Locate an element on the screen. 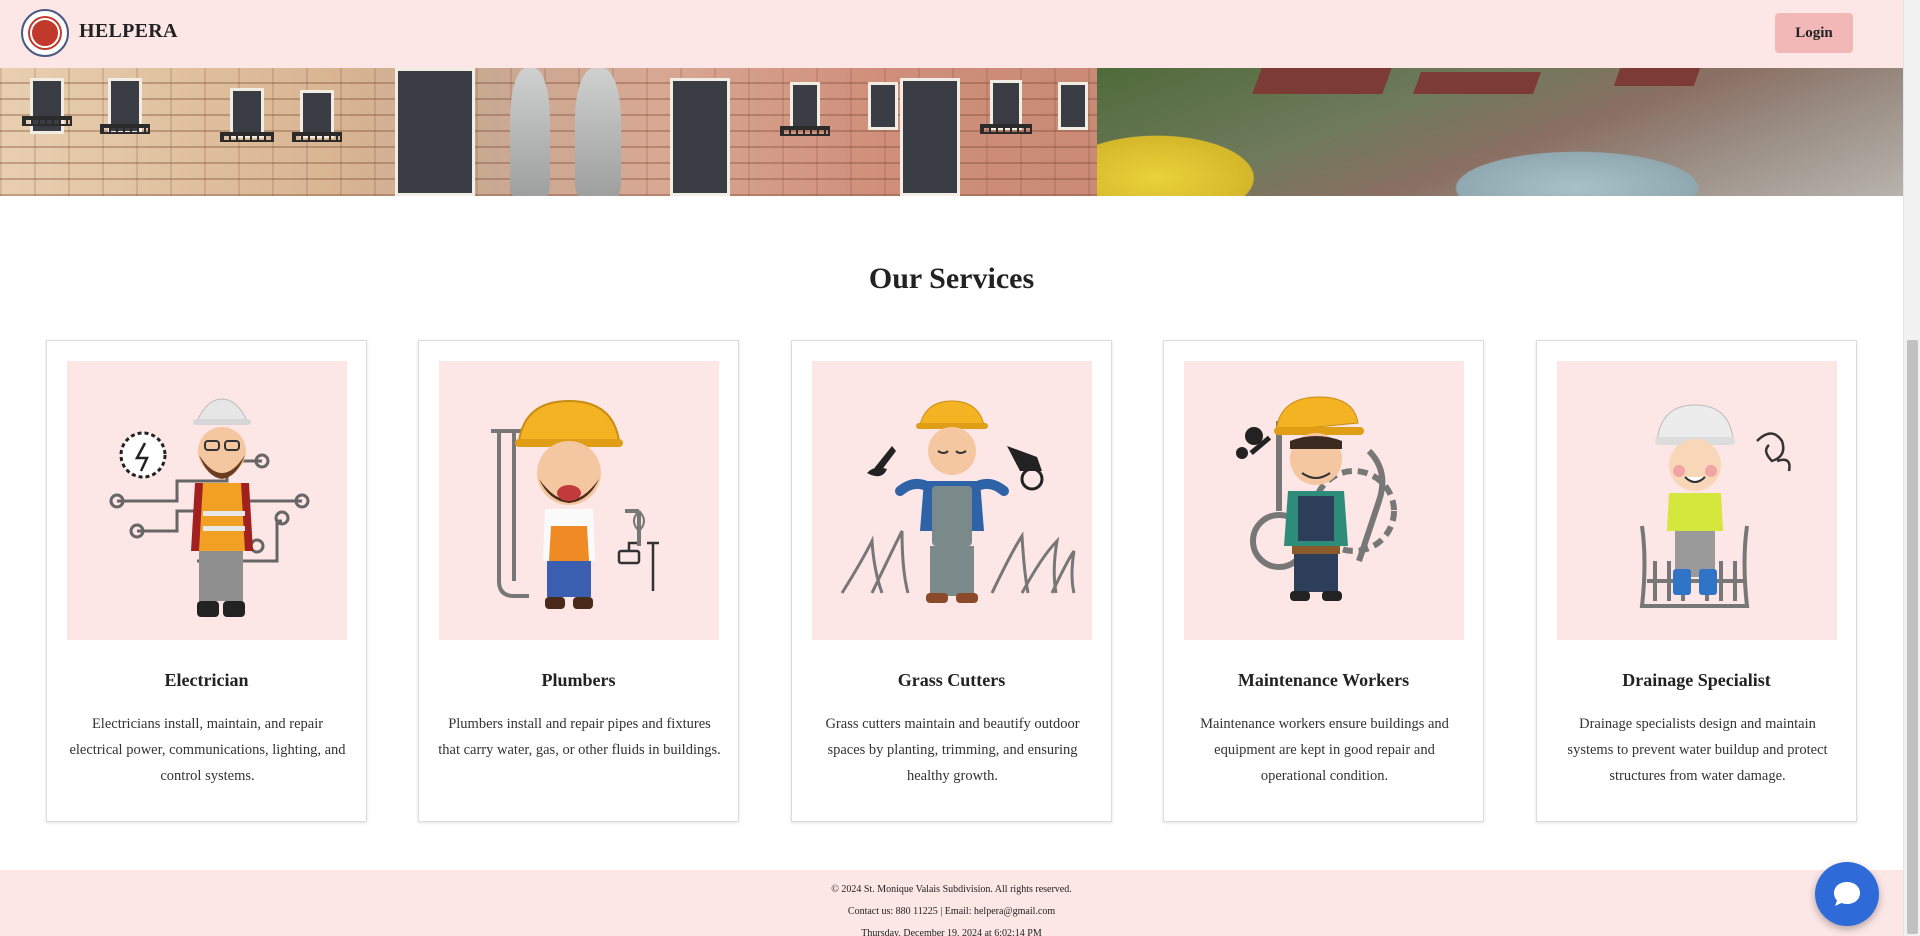 Image resolution: width=1920 pixels, height=936 pixels. grass-cutter-worker-icon is located at coordinates (952, 500).